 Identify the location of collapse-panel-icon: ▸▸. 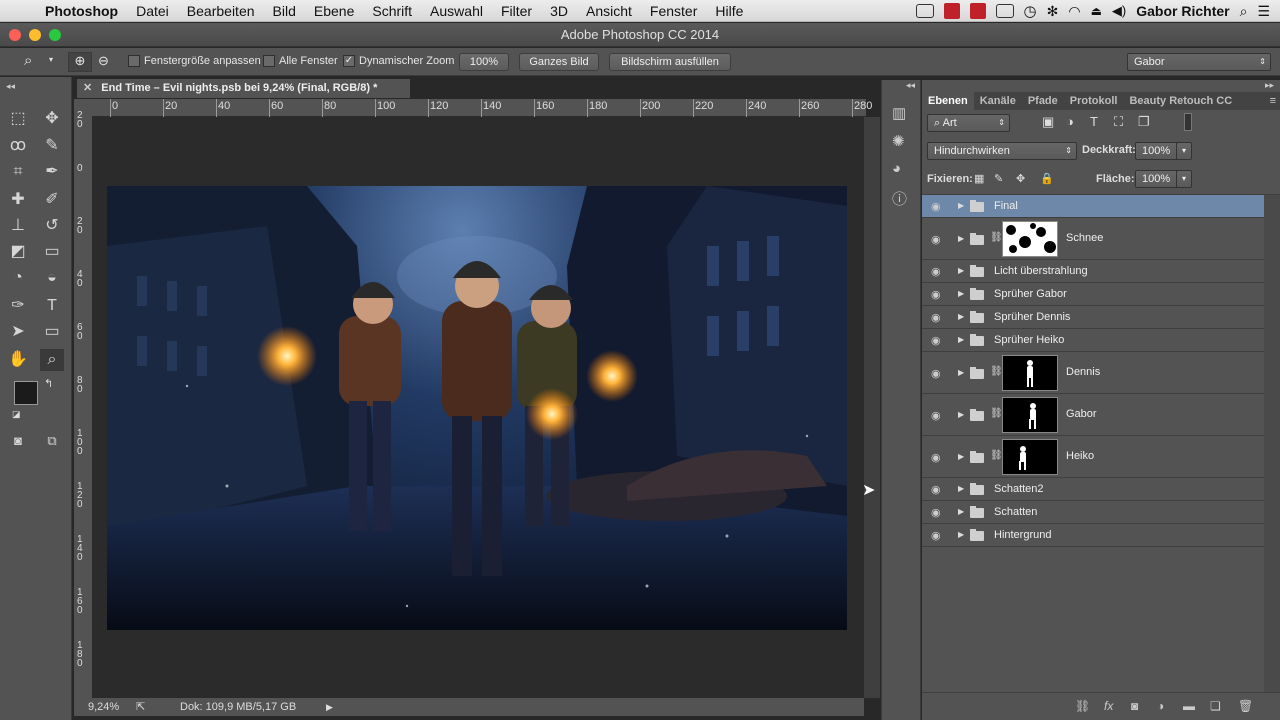
(1269, 85).